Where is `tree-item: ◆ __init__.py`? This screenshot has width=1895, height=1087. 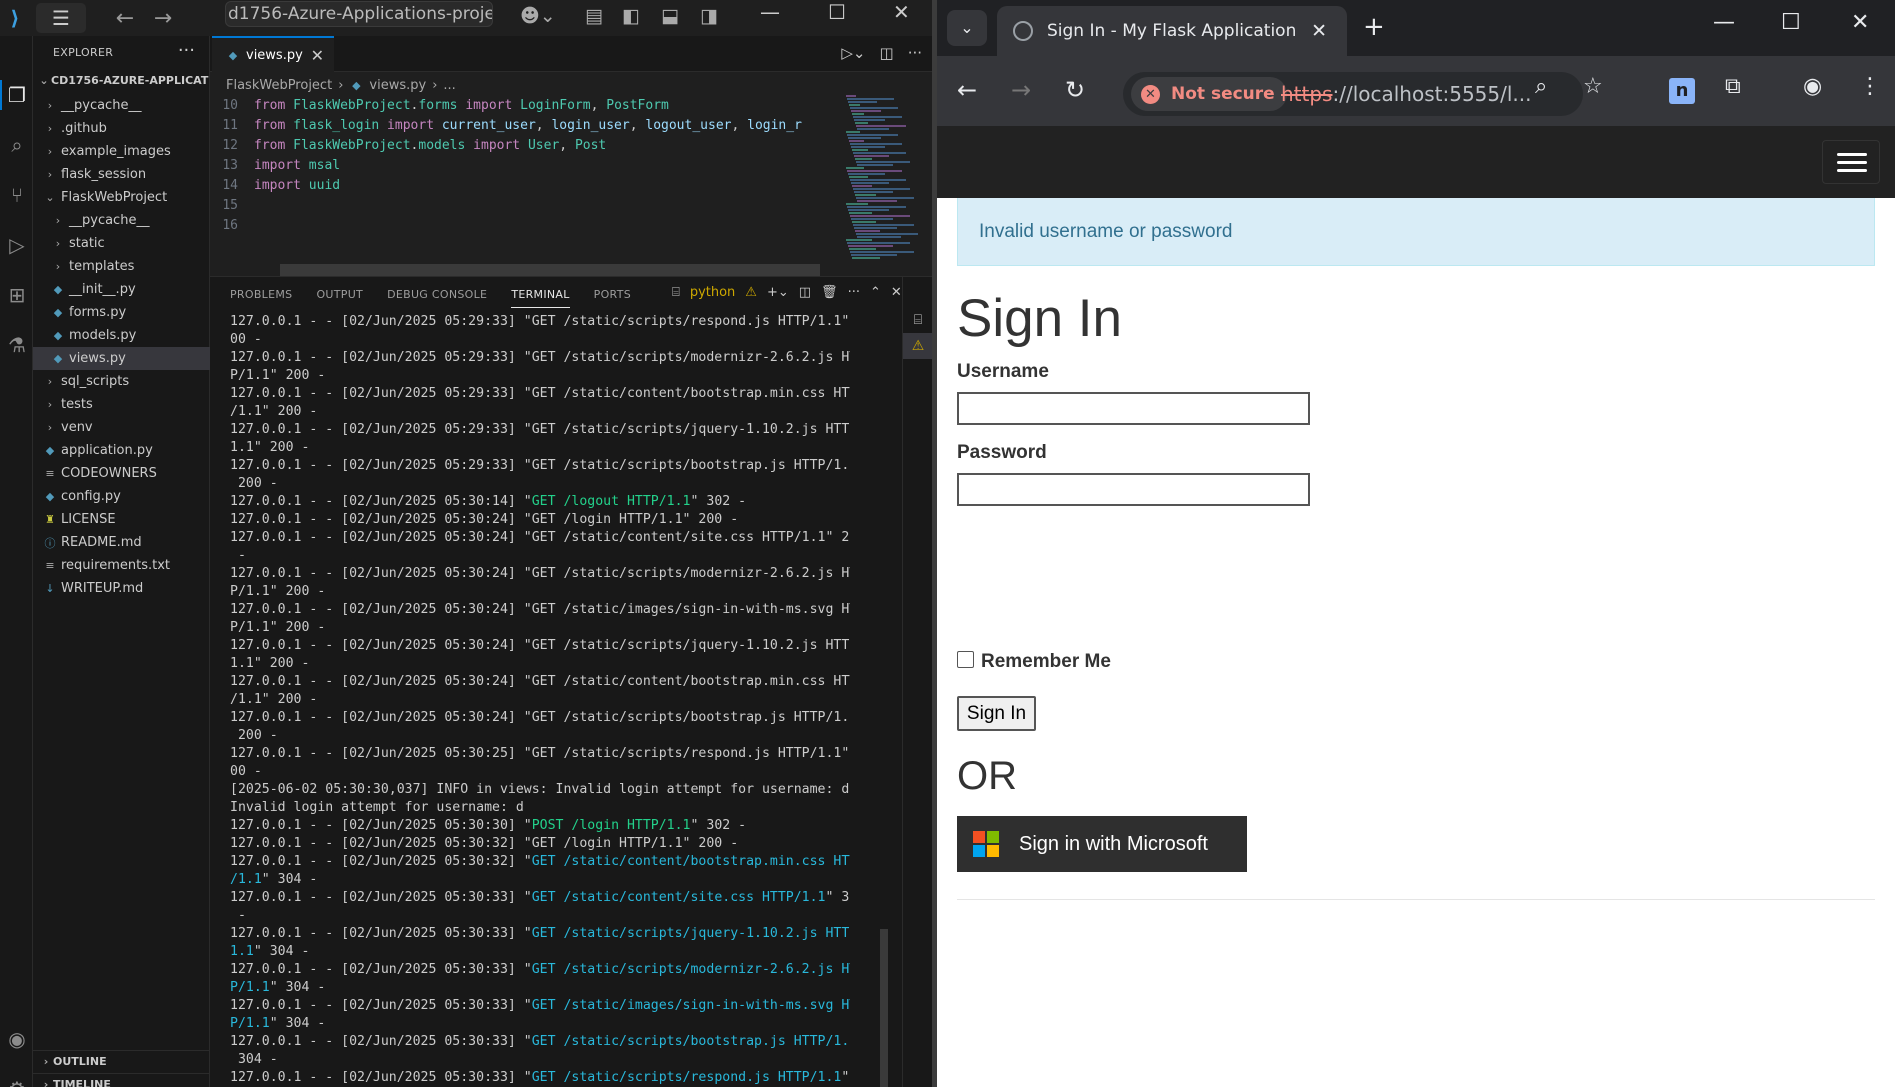
tree-item: ◆ __init__.py is located at coordinates (121, 289).